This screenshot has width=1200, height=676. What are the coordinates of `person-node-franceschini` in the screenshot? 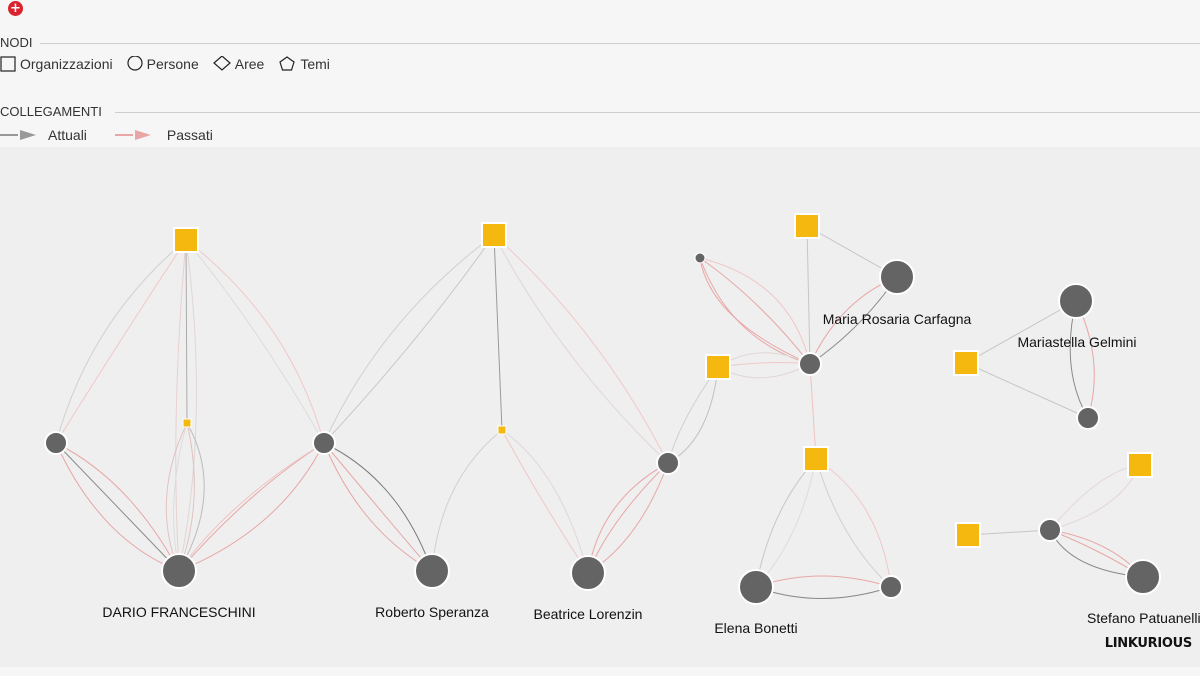 It's located at (179, 571).